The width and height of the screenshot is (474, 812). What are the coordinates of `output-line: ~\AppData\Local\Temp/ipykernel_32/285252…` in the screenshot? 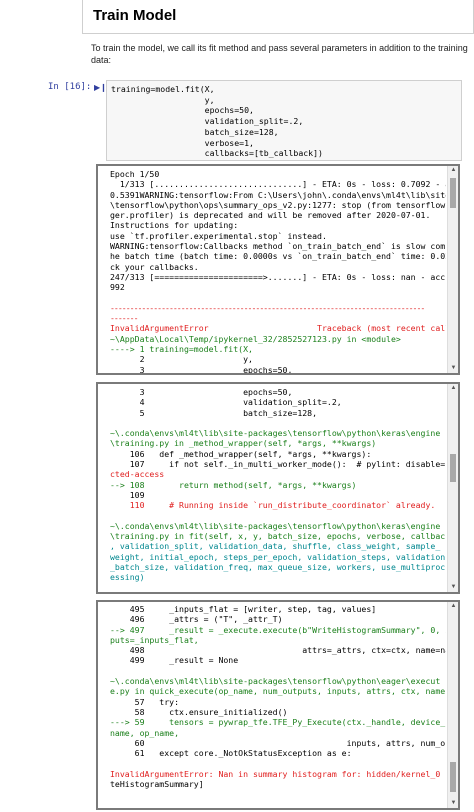 It's located at (255, 338).